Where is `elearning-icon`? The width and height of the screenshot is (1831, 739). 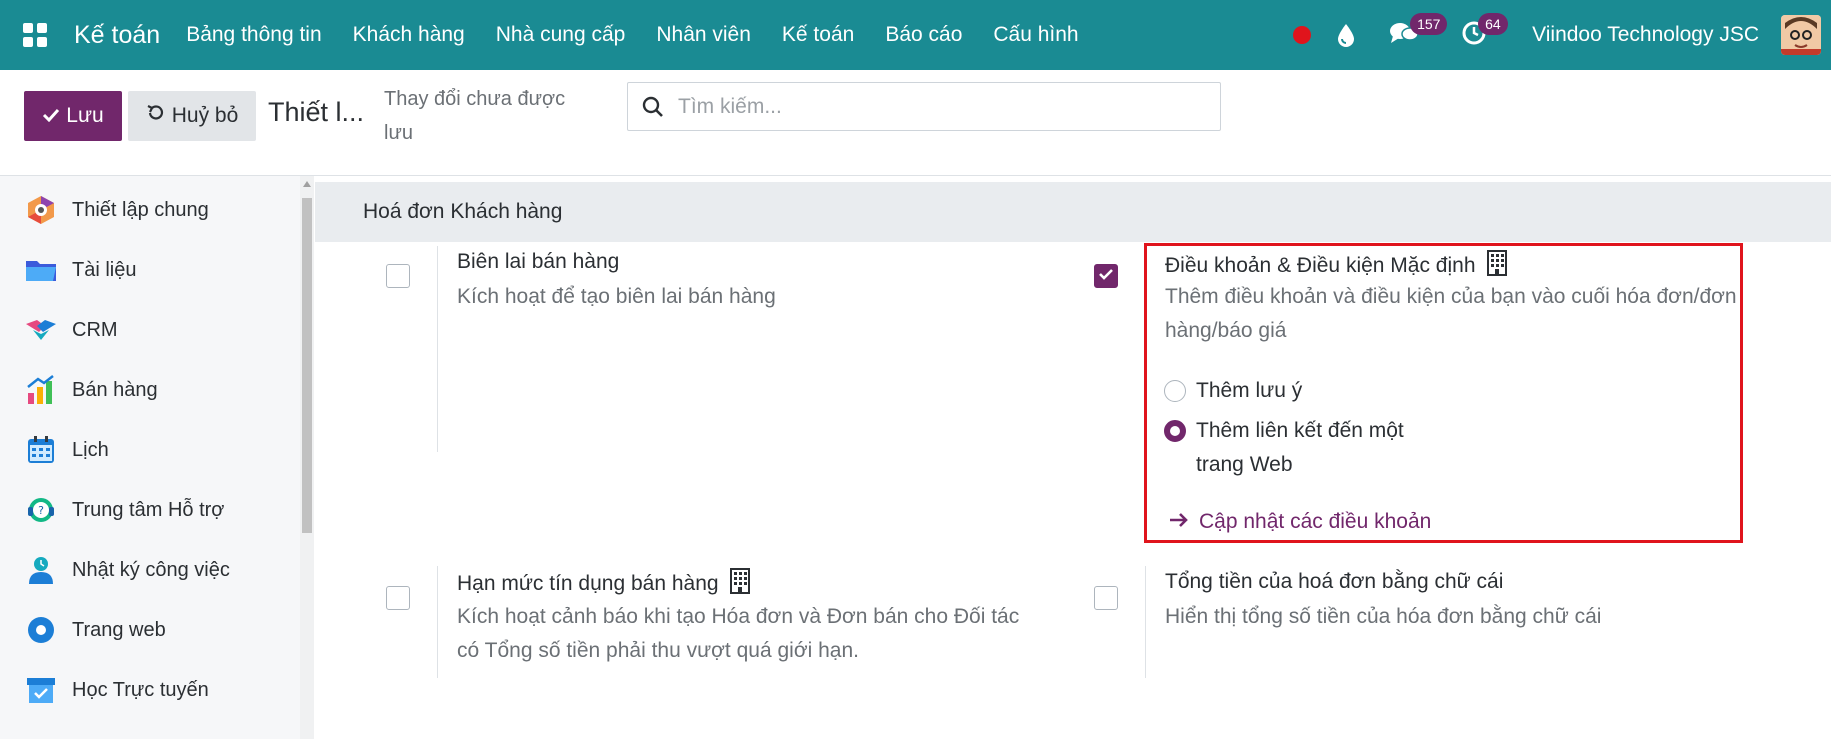 elearning-icon is located at coordinates (41, 690).